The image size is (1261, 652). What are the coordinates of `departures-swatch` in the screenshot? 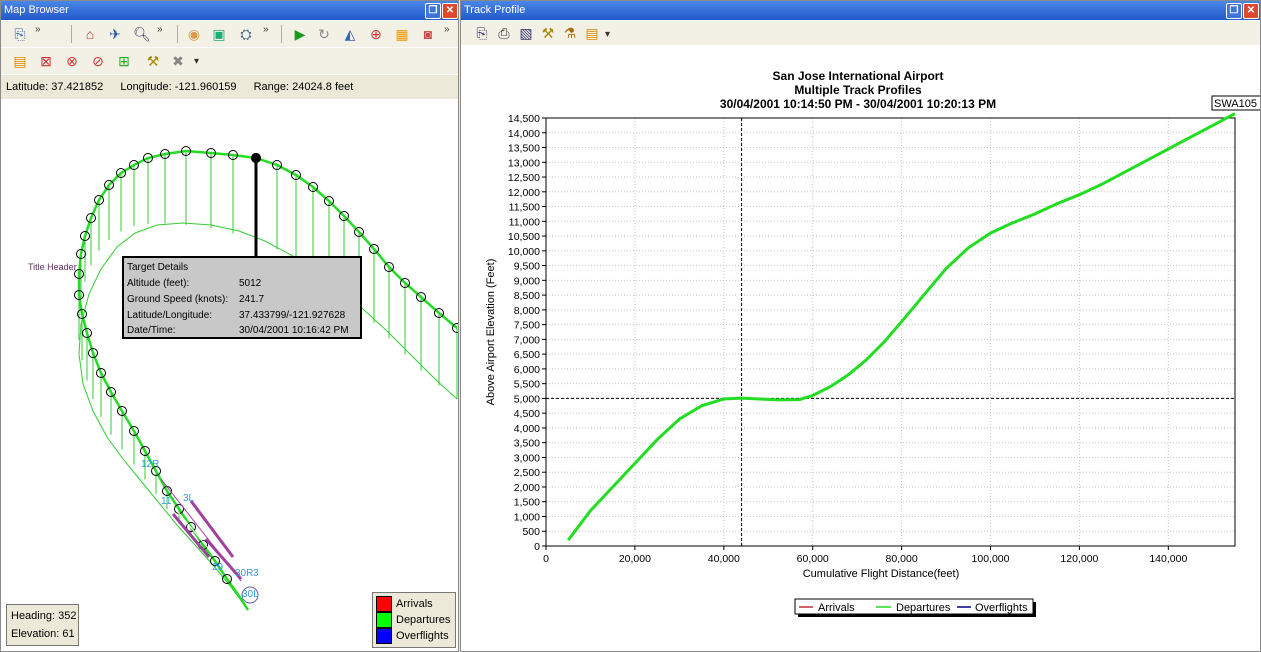 It's located at (384, 620).